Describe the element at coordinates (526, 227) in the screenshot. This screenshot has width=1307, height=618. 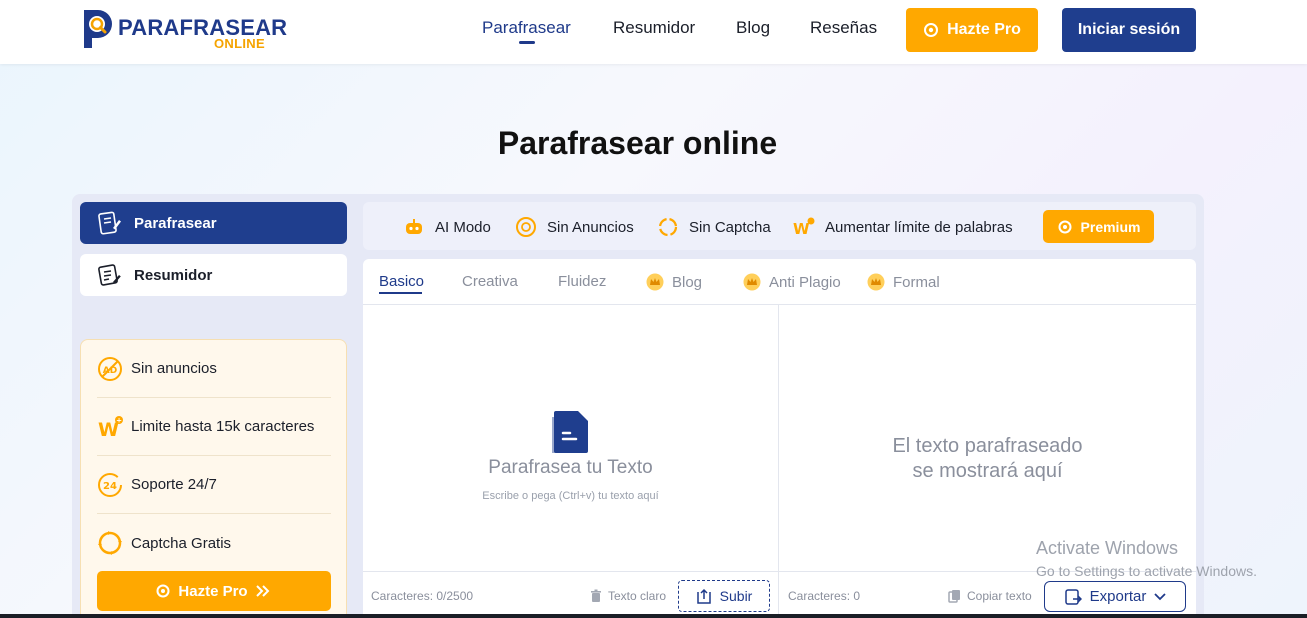
I see `no-ads-icon` at that location.